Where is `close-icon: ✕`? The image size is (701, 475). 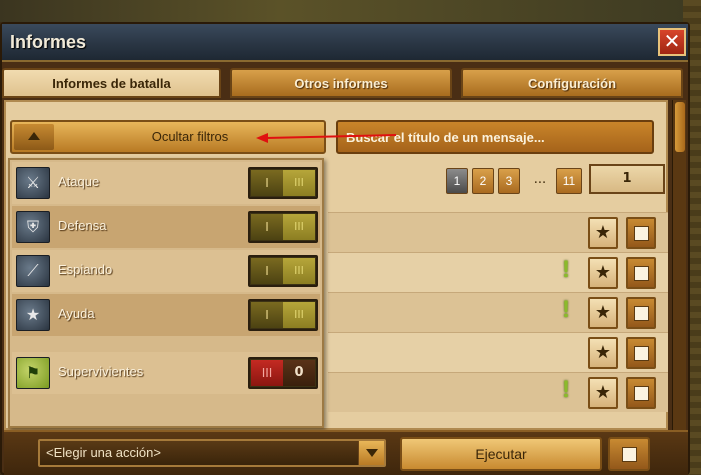
close-icon: ✕ is located at coordinates (672, 42).